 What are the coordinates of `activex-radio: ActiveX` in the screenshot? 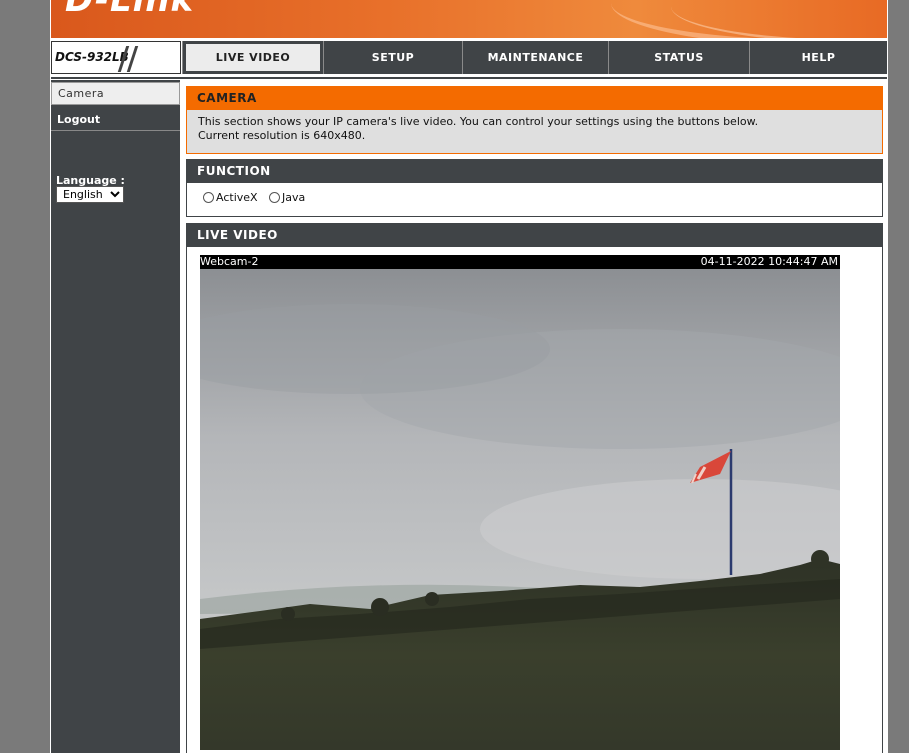 It's located at (230, 197).